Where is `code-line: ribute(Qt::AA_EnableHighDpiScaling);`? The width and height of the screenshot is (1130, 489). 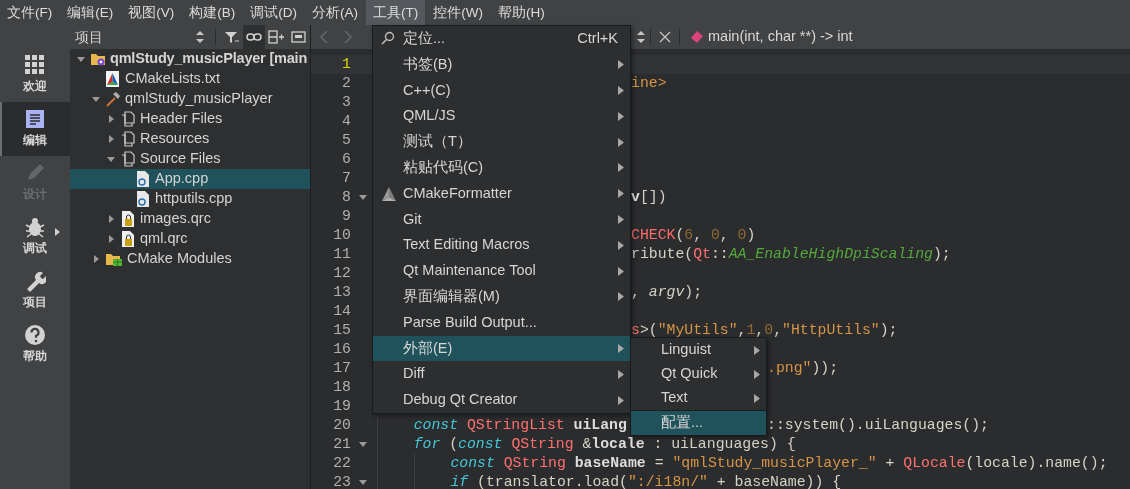 code-line: ribute(Qt::AA_EnableHighDpiScaling); is located at coordinates (791, 255).